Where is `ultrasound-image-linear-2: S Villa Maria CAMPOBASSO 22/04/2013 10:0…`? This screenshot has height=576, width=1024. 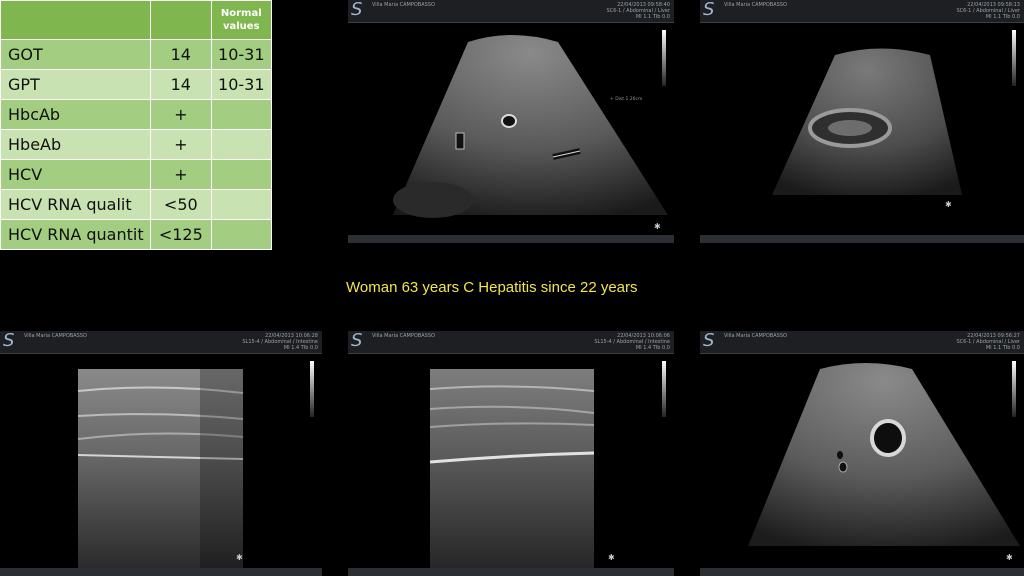
ultrasound-image-linear-2: S Villa Maria CAMPOBASSO 22/04/2013 10:0… is located at coordinates (511, 453).